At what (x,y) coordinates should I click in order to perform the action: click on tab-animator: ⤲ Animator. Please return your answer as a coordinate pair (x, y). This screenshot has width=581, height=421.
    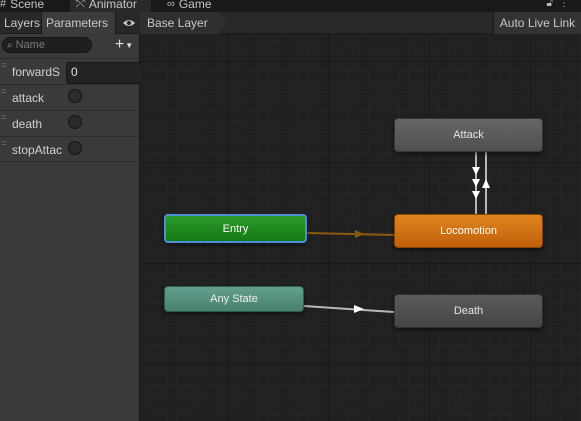
    Looking at the image, I should click on (110, 6).